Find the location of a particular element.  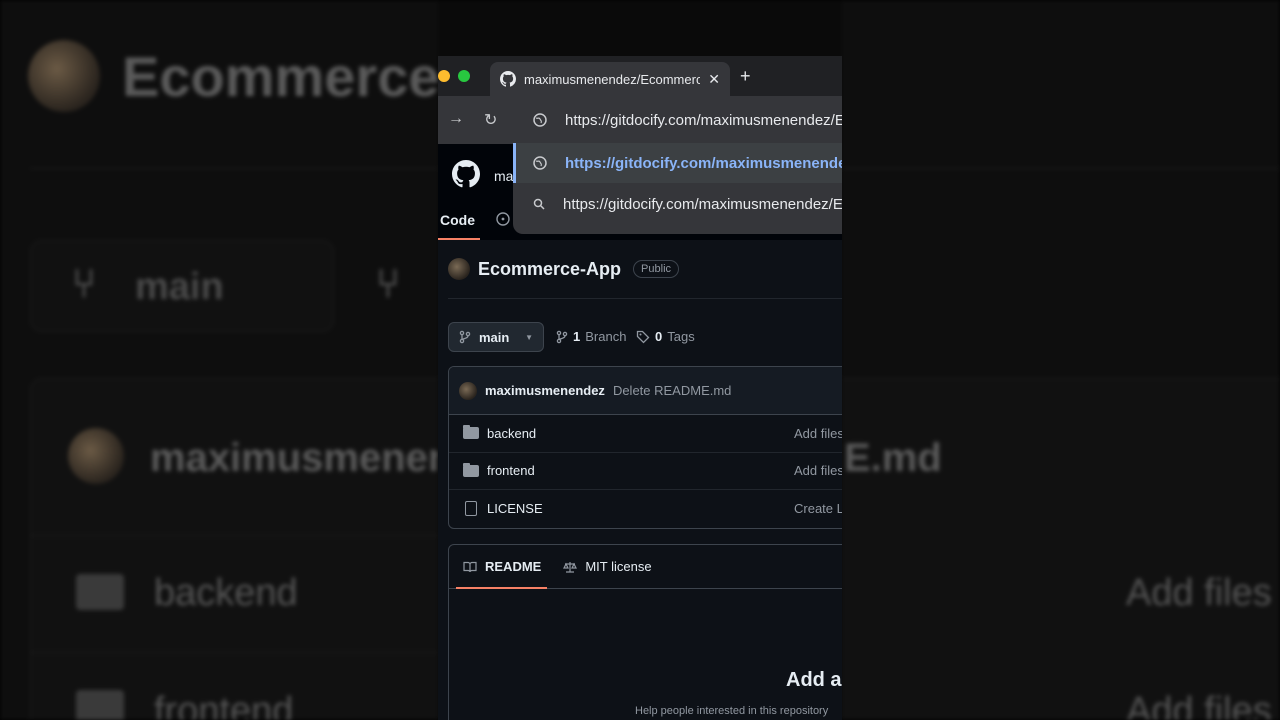

readme-tabs: README MIT license is located at coordinates (645, 567).